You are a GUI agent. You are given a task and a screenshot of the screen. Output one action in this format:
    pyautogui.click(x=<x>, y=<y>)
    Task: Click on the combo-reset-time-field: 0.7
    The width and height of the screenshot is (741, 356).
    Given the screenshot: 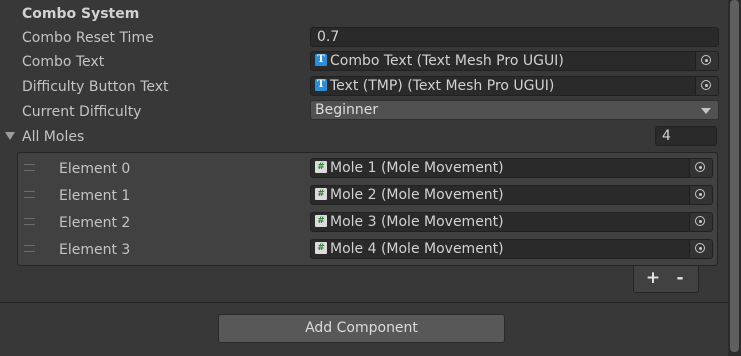 What is the action you would take?
    pyautogui.click(x=514, y=37)
    